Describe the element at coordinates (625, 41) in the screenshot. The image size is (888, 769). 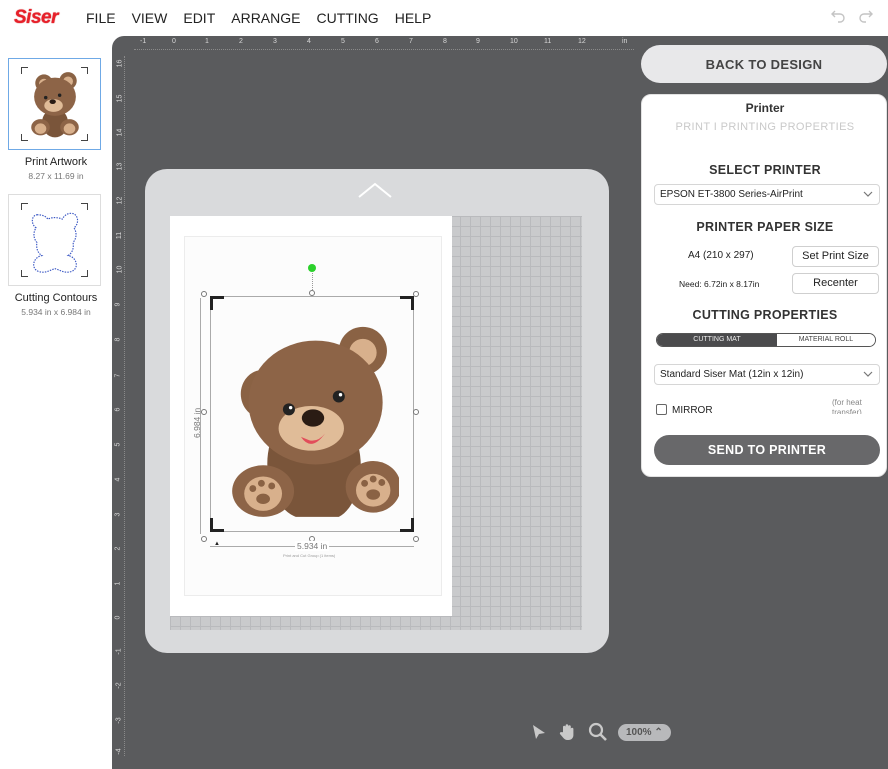
I see `ruler-unit: in` at that location.